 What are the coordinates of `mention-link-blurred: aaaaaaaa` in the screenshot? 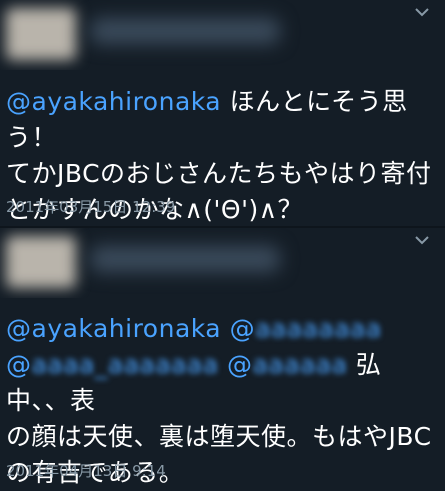 It's located at (318, 328).